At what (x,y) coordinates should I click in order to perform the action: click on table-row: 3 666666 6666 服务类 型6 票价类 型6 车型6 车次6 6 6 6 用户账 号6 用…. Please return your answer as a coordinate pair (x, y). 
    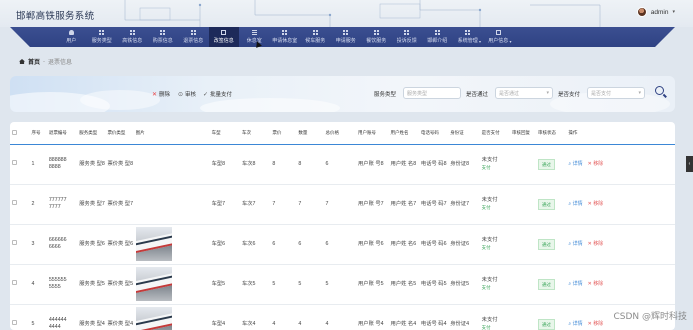
    Looking at the image, I should click on (342, 244).